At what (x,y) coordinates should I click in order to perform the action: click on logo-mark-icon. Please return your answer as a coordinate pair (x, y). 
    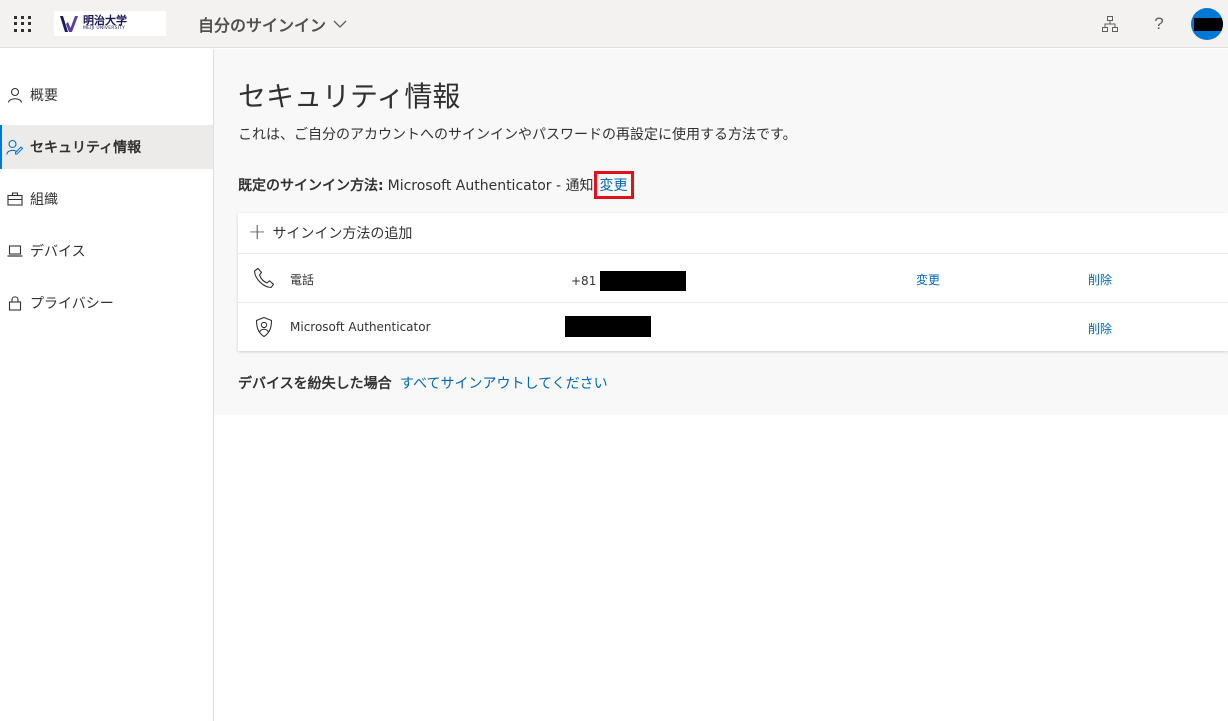
    Looking at the image, I should click on (69, 23).